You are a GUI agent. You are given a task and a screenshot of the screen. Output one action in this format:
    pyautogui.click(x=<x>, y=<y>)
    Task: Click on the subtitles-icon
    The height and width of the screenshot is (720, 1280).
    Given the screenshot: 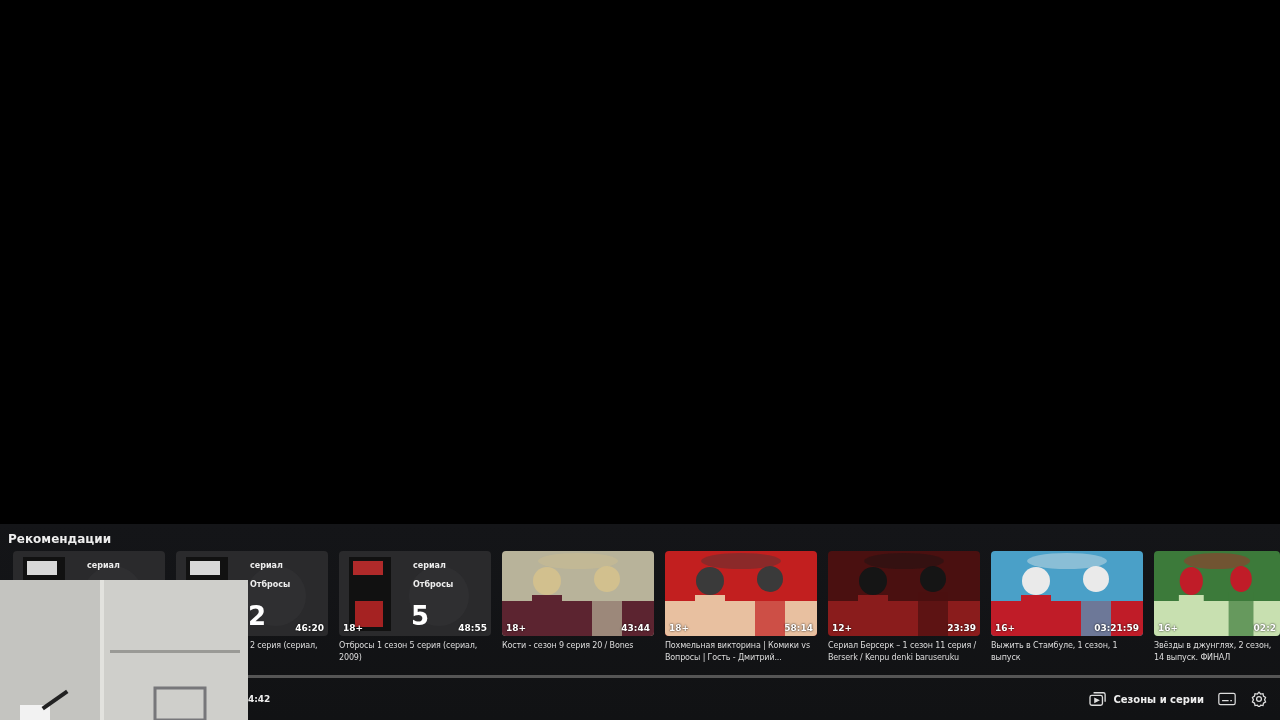 What is the action you would take?
    pyautogui.click(x=1227, y=699)
    